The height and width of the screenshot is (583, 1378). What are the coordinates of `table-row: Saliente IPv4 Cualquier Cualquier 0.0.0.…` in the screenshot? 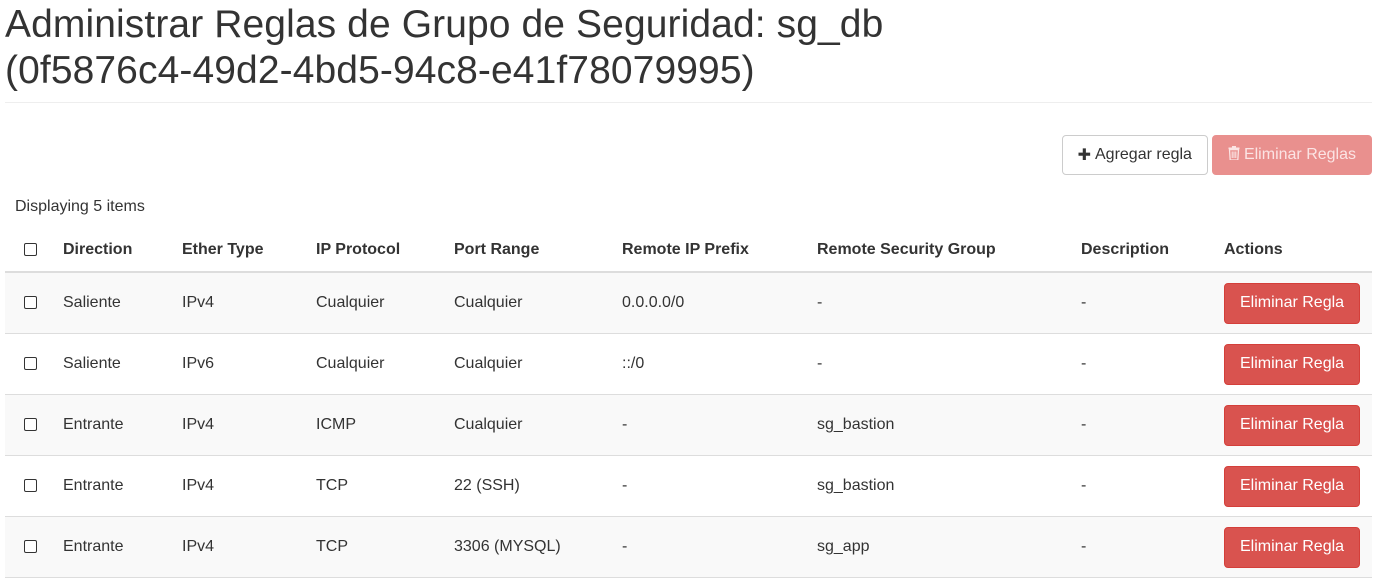 It's located at (688, 303).